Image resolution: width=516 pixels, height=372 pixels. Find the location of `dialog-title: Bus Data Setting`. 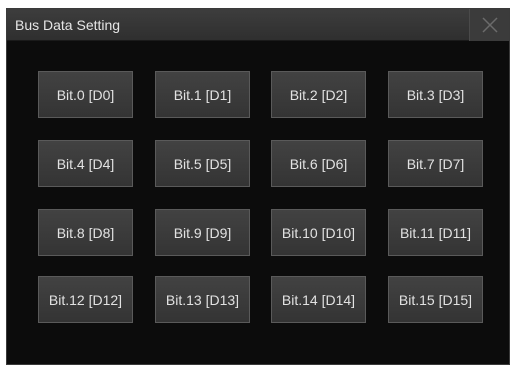

dialog-title: Bus Data Setting is located at coordinates (68, 25).